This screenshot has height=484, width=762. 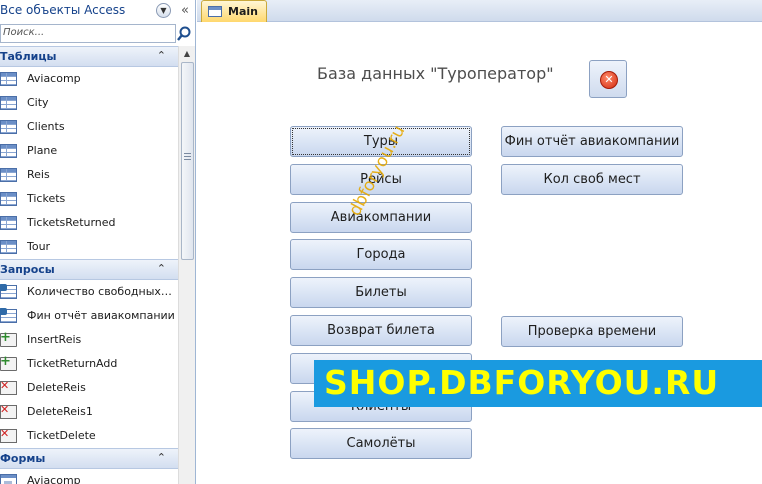 I want to click on nav-item-label: TicketsReturned, so click(x=71, y=222).